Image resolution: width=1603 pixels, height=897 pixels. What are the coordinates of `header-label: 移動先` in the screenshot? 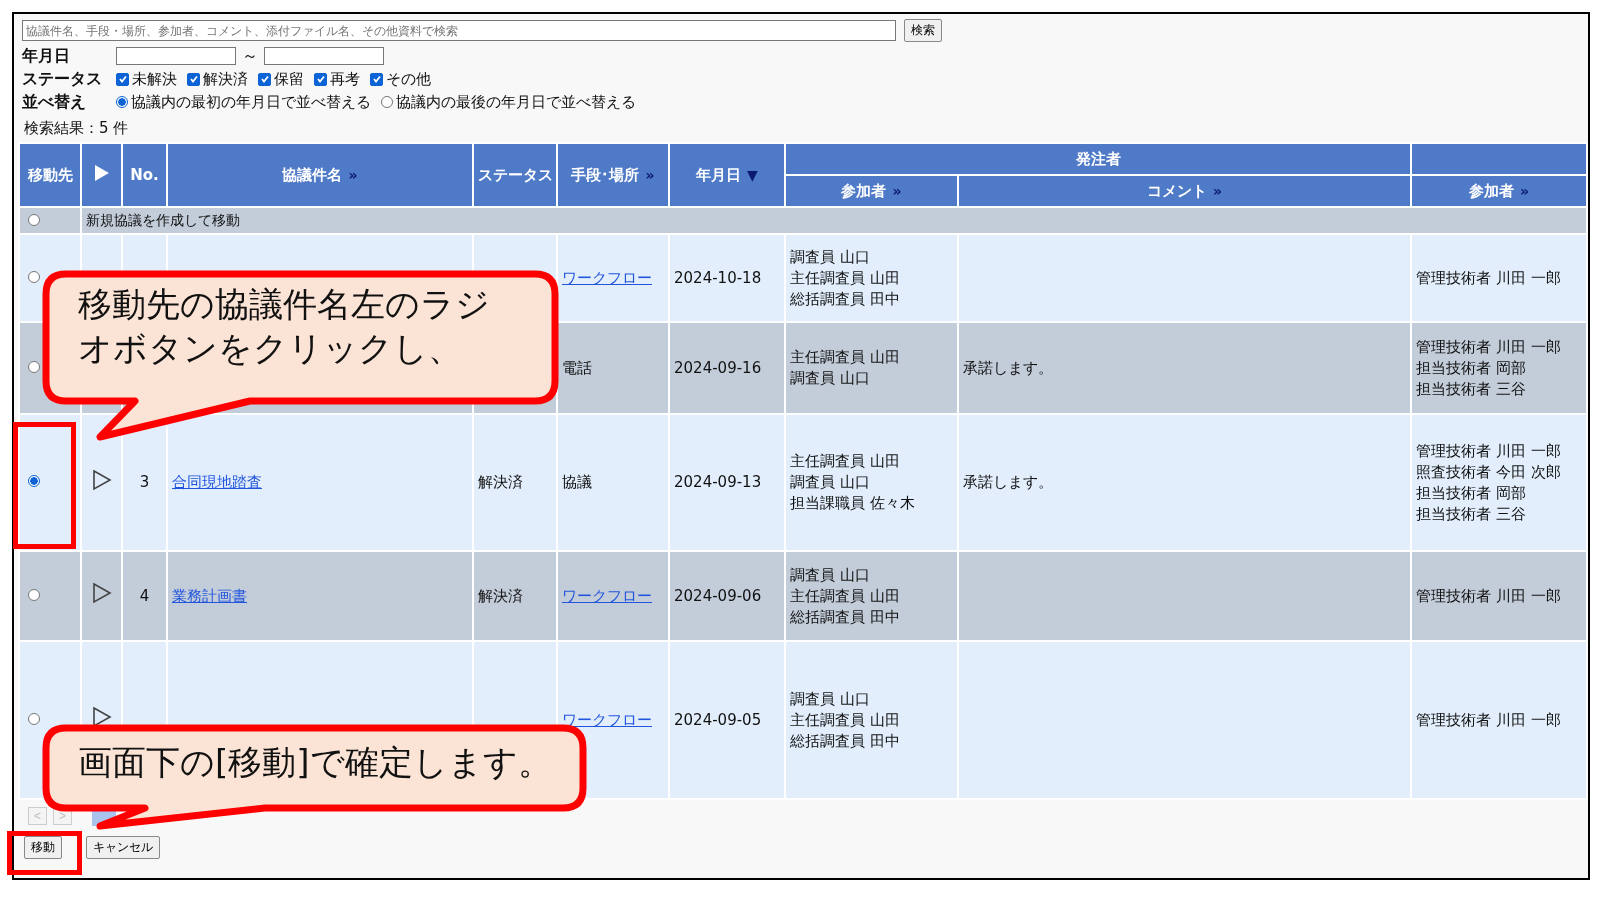 It's located at (50, 174).